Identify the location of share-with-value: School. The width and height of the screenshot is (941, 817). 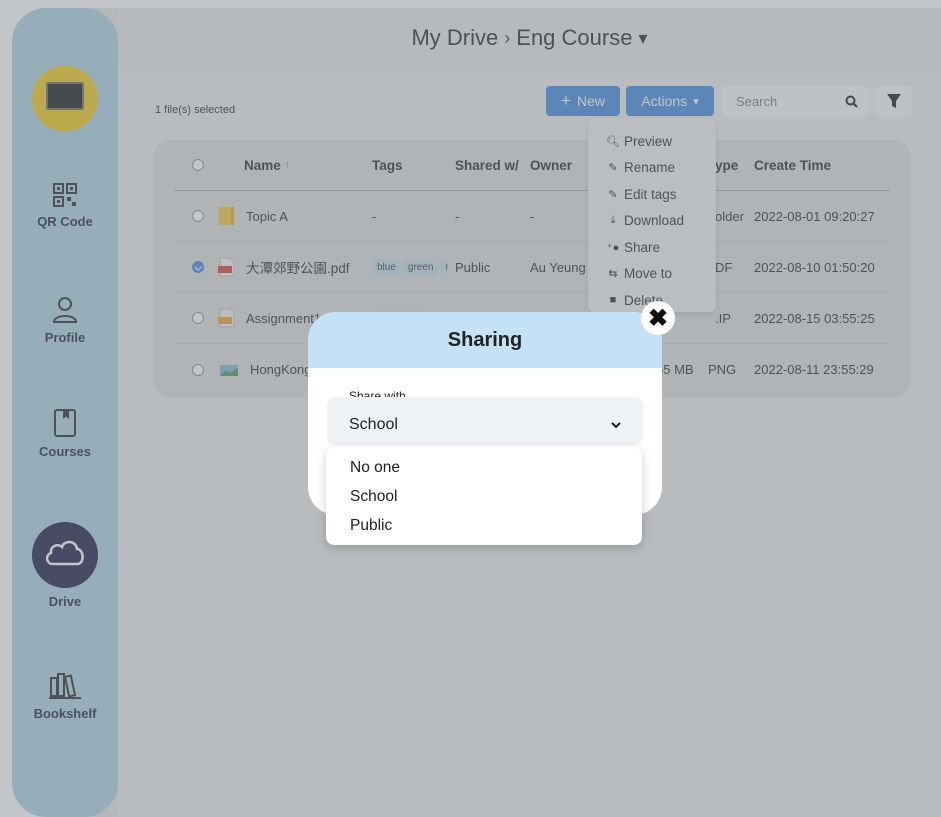
(373, 424).